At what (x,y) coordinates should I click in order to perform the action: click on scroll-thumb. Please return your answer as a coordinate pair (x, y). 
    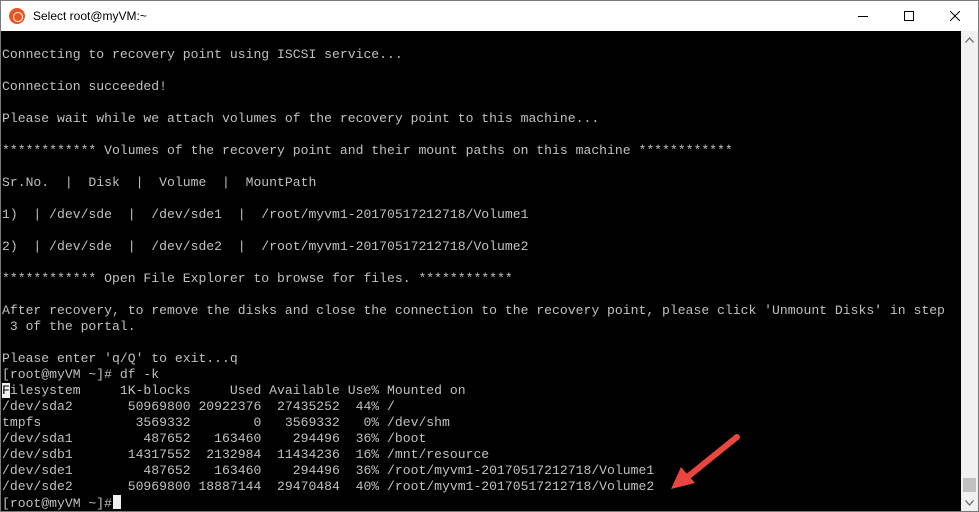
    Looking at the image, I should click on (969, 485).